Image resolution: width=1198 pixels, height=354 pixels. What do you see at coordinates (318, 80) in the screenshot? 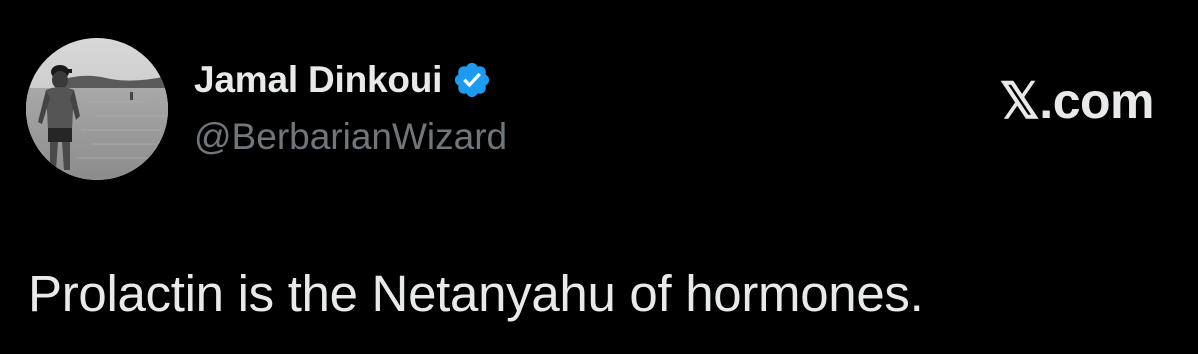
I see `author-display-name: Jamal Dinkoui` at bounding box center [318, 80].